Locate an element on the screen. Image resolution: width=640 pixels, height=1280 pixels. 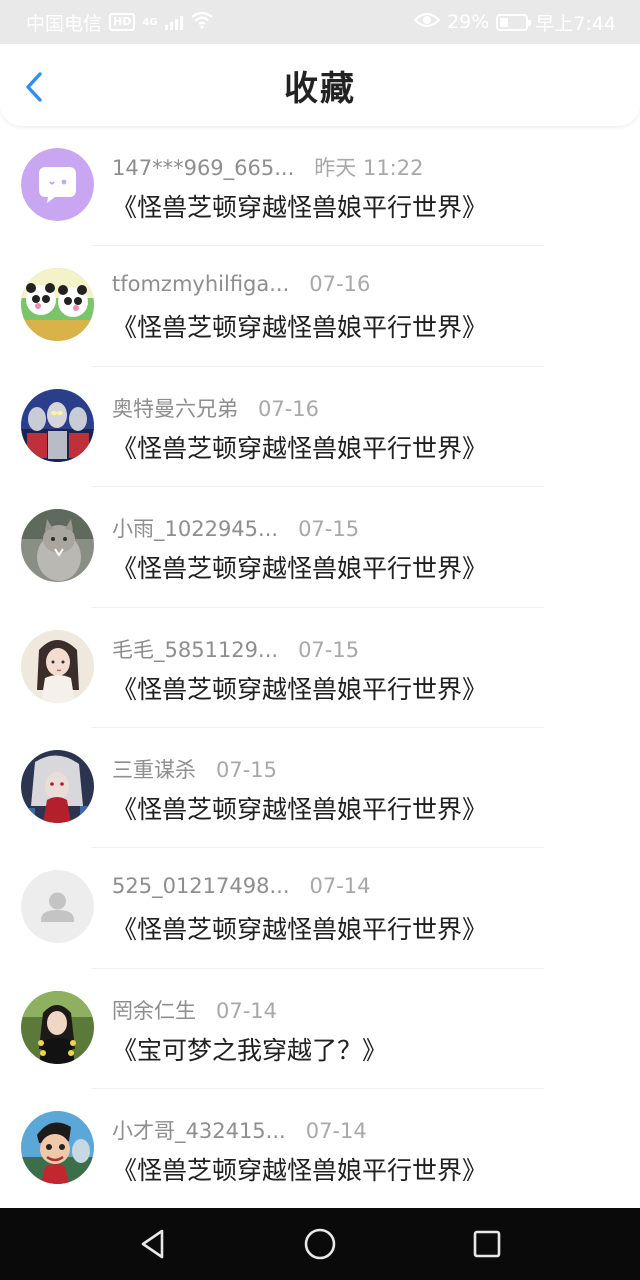
header: 收藏 is located at coordinates (320, 85).